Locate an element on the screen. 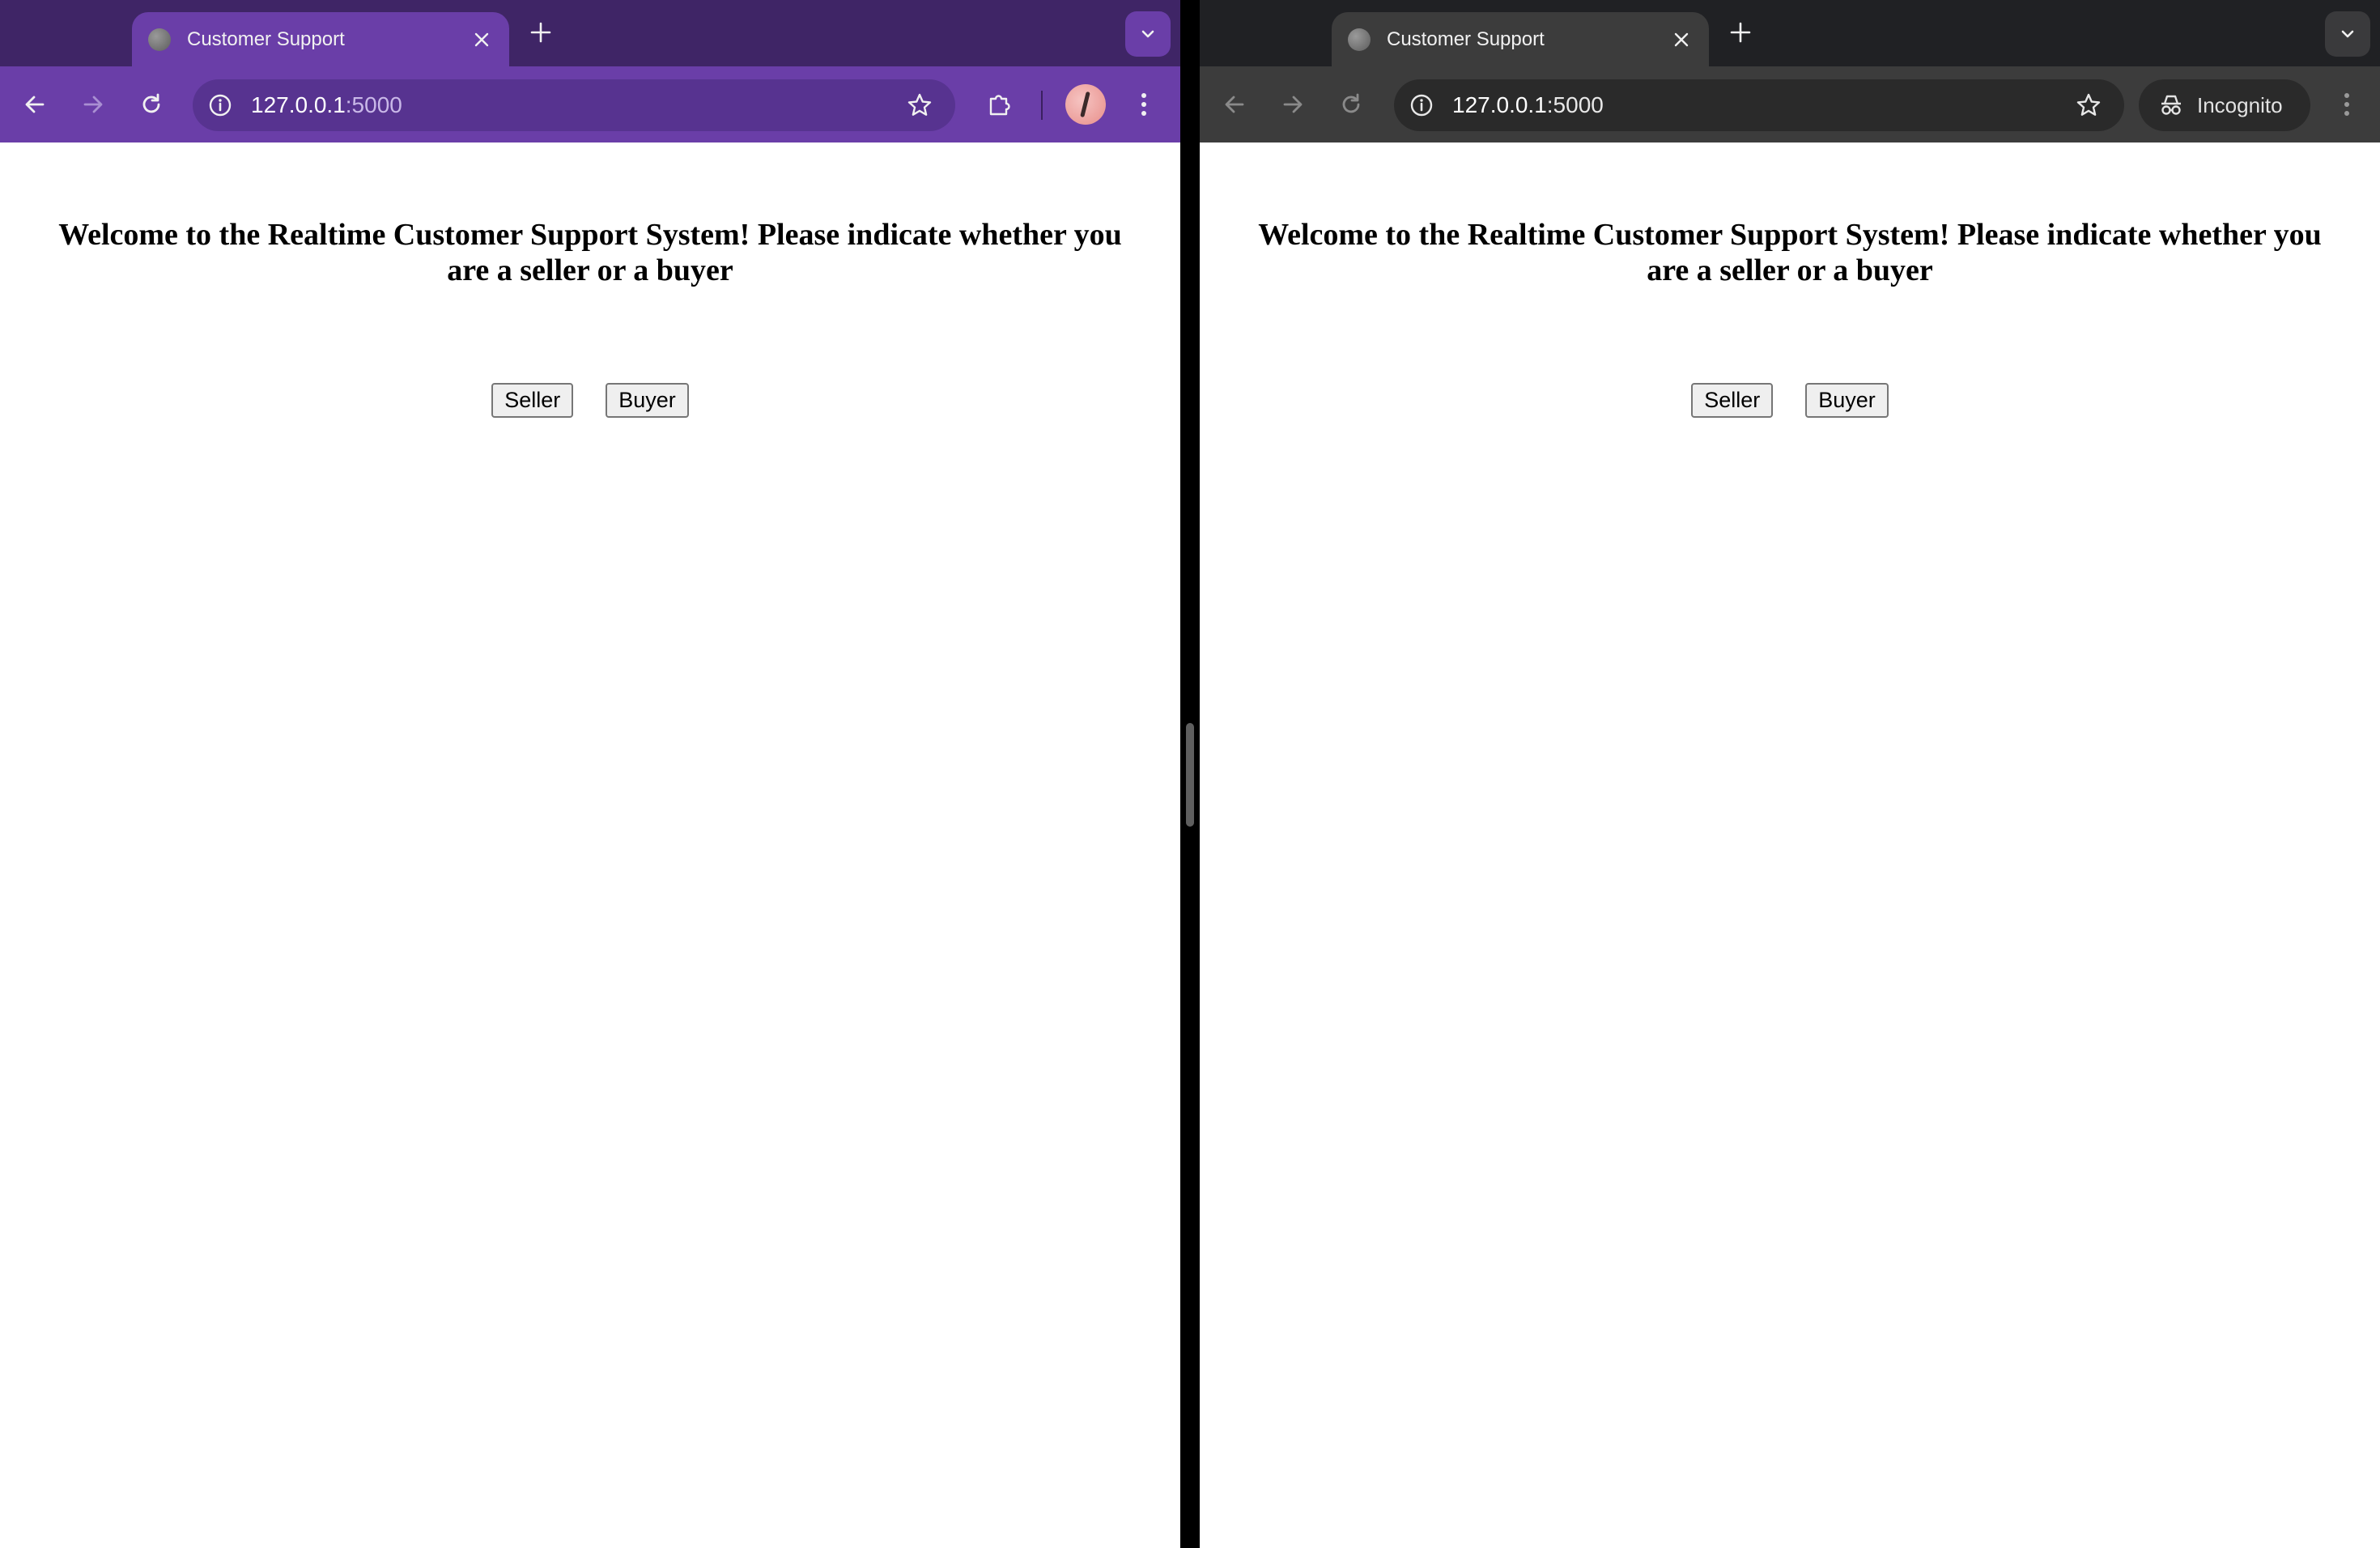 The image size is (2380, 1548). divider-handle is located at coordinates (1190, 775).